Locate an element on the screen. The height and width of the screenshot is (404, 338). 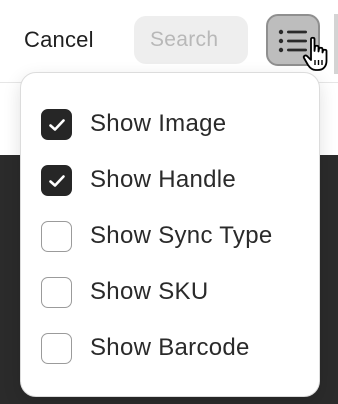
toolbar-edge is located at coordinates (336, 44).